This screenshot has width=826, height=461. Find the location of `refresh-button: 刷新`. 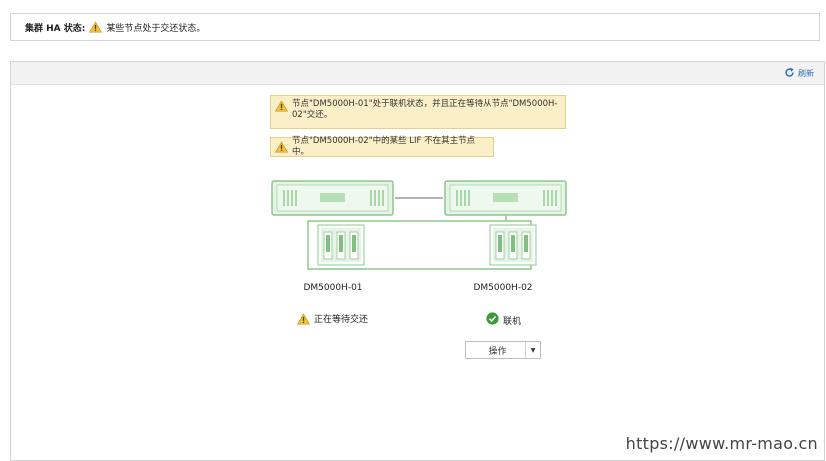

refresh-button: 刷新 is located at coordinates (799, 73).